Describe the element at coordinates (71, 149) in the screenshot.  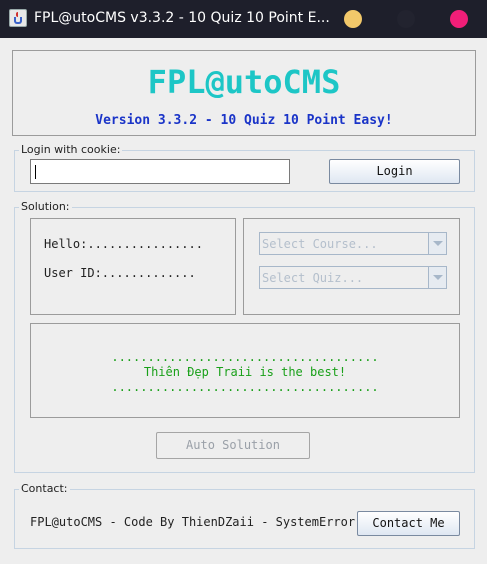
I see `login-legend: Login with cookie:` at that location.